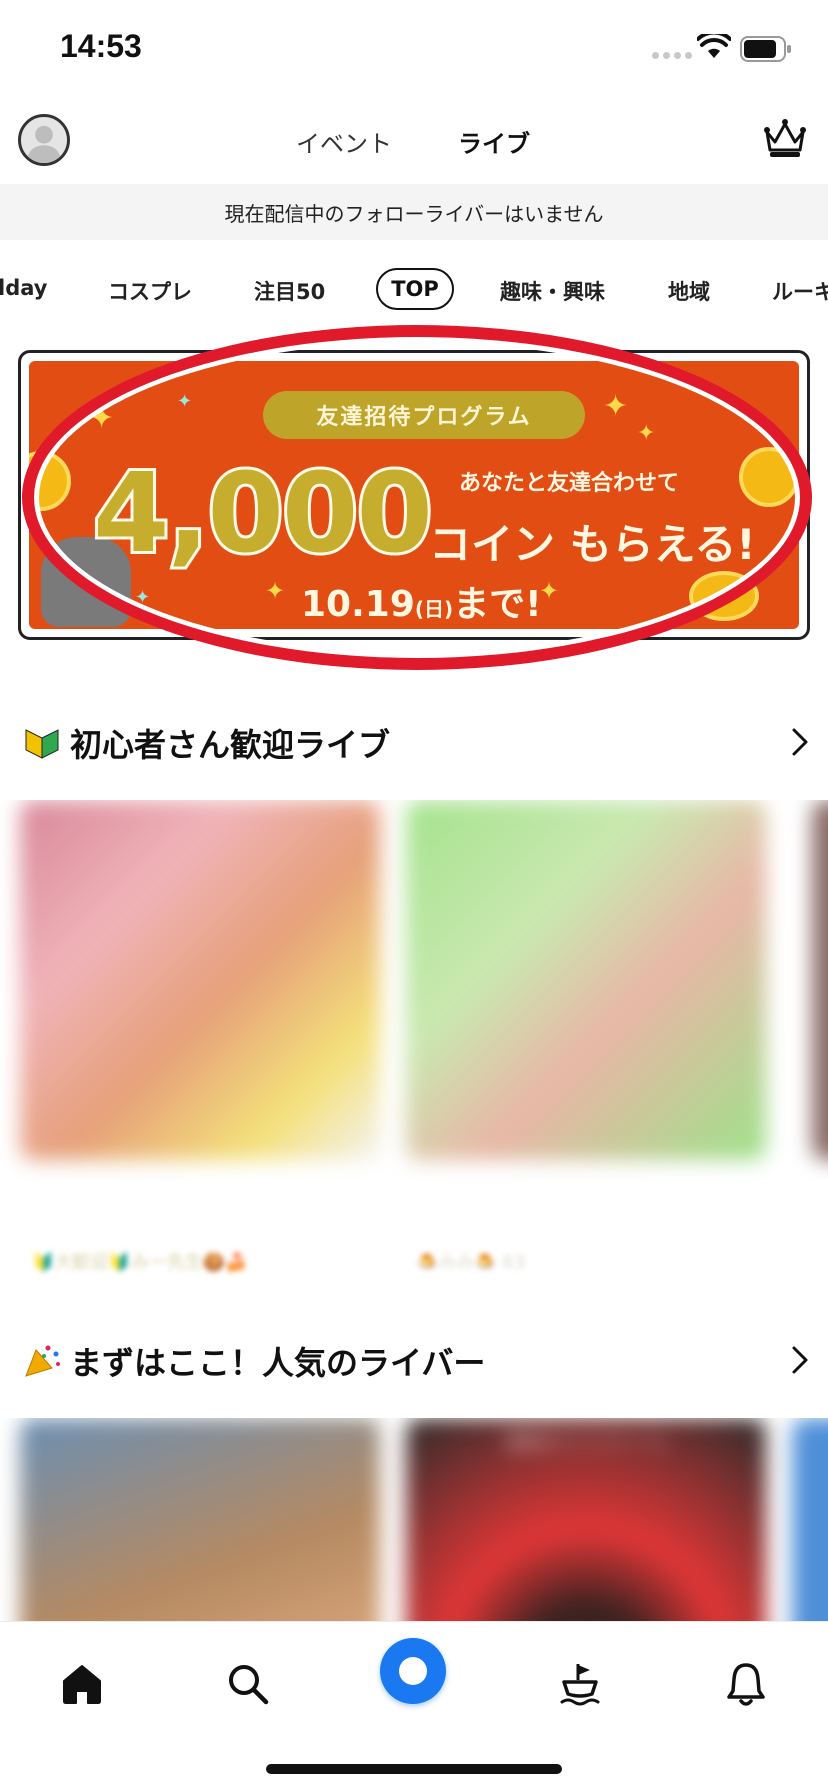 This screenshot has height=1792, width=828. Describe the element at coordinates (23, 288) in the screenshot. I see `category-tab-birthday: lday` at that location.